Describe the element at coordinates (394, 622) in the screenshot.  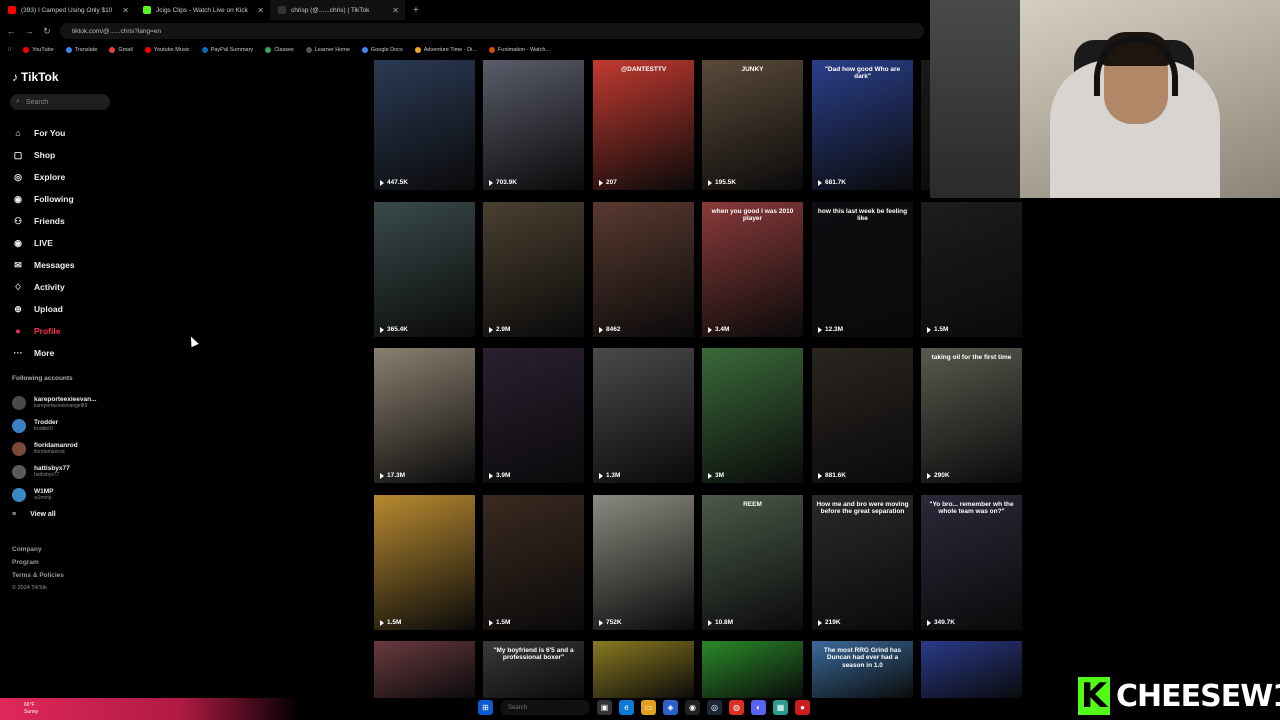
I see `view-count-text: 1.5M` at that location.